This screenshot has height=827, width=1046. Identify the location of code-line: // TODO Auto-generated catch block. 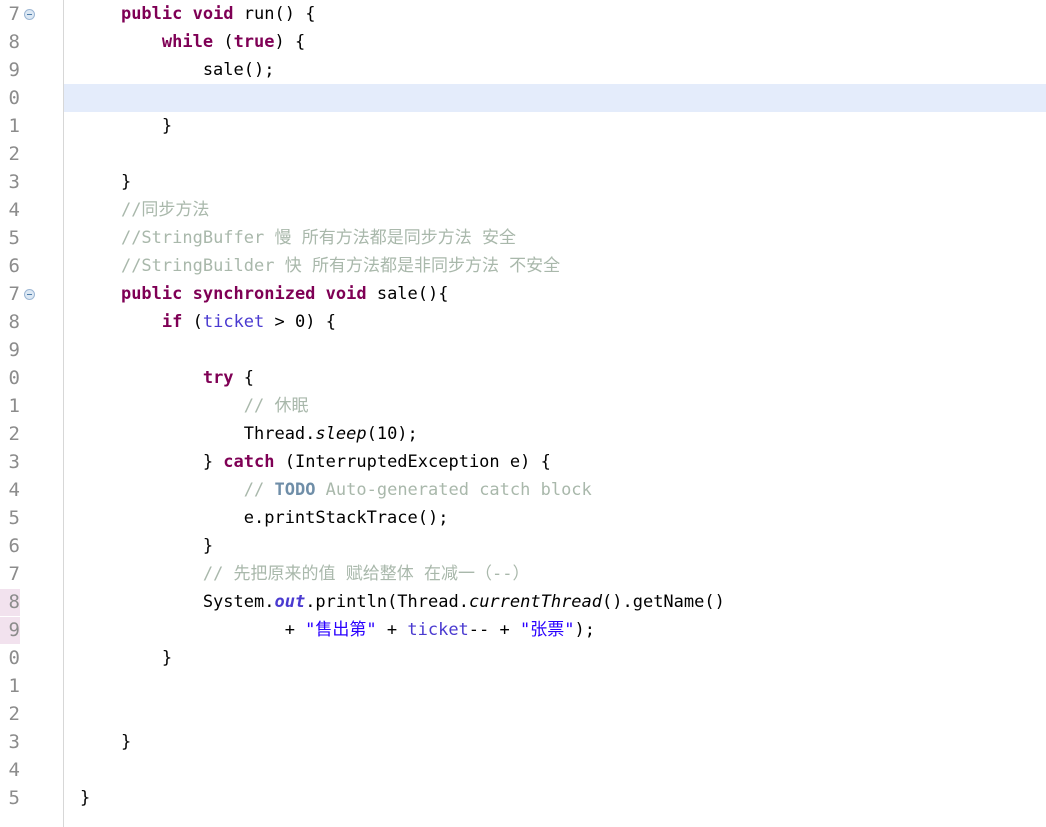
(555, 490).